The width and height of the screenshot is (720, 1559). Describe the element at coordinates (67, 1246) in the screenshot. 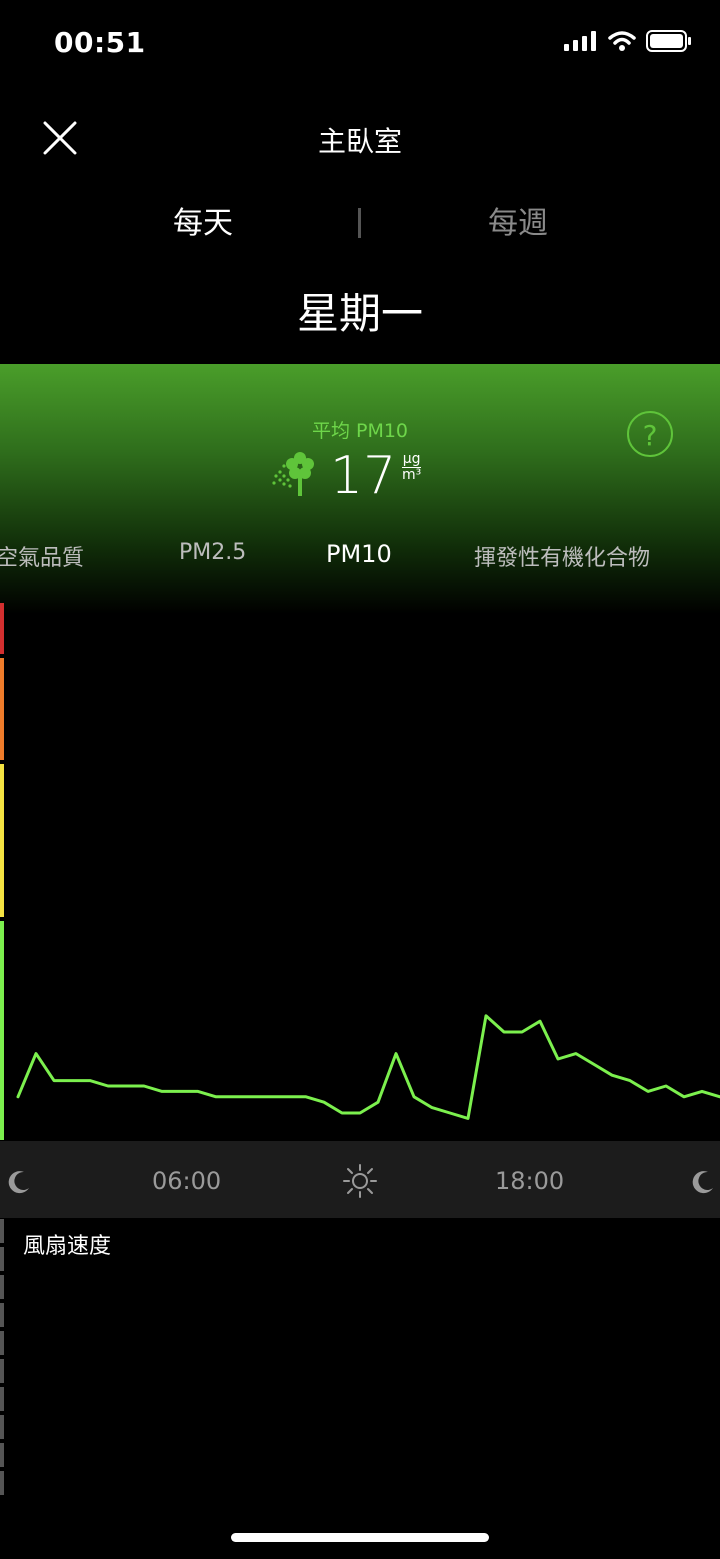

I see `fan-speed-label: 風扇速度` at that location.